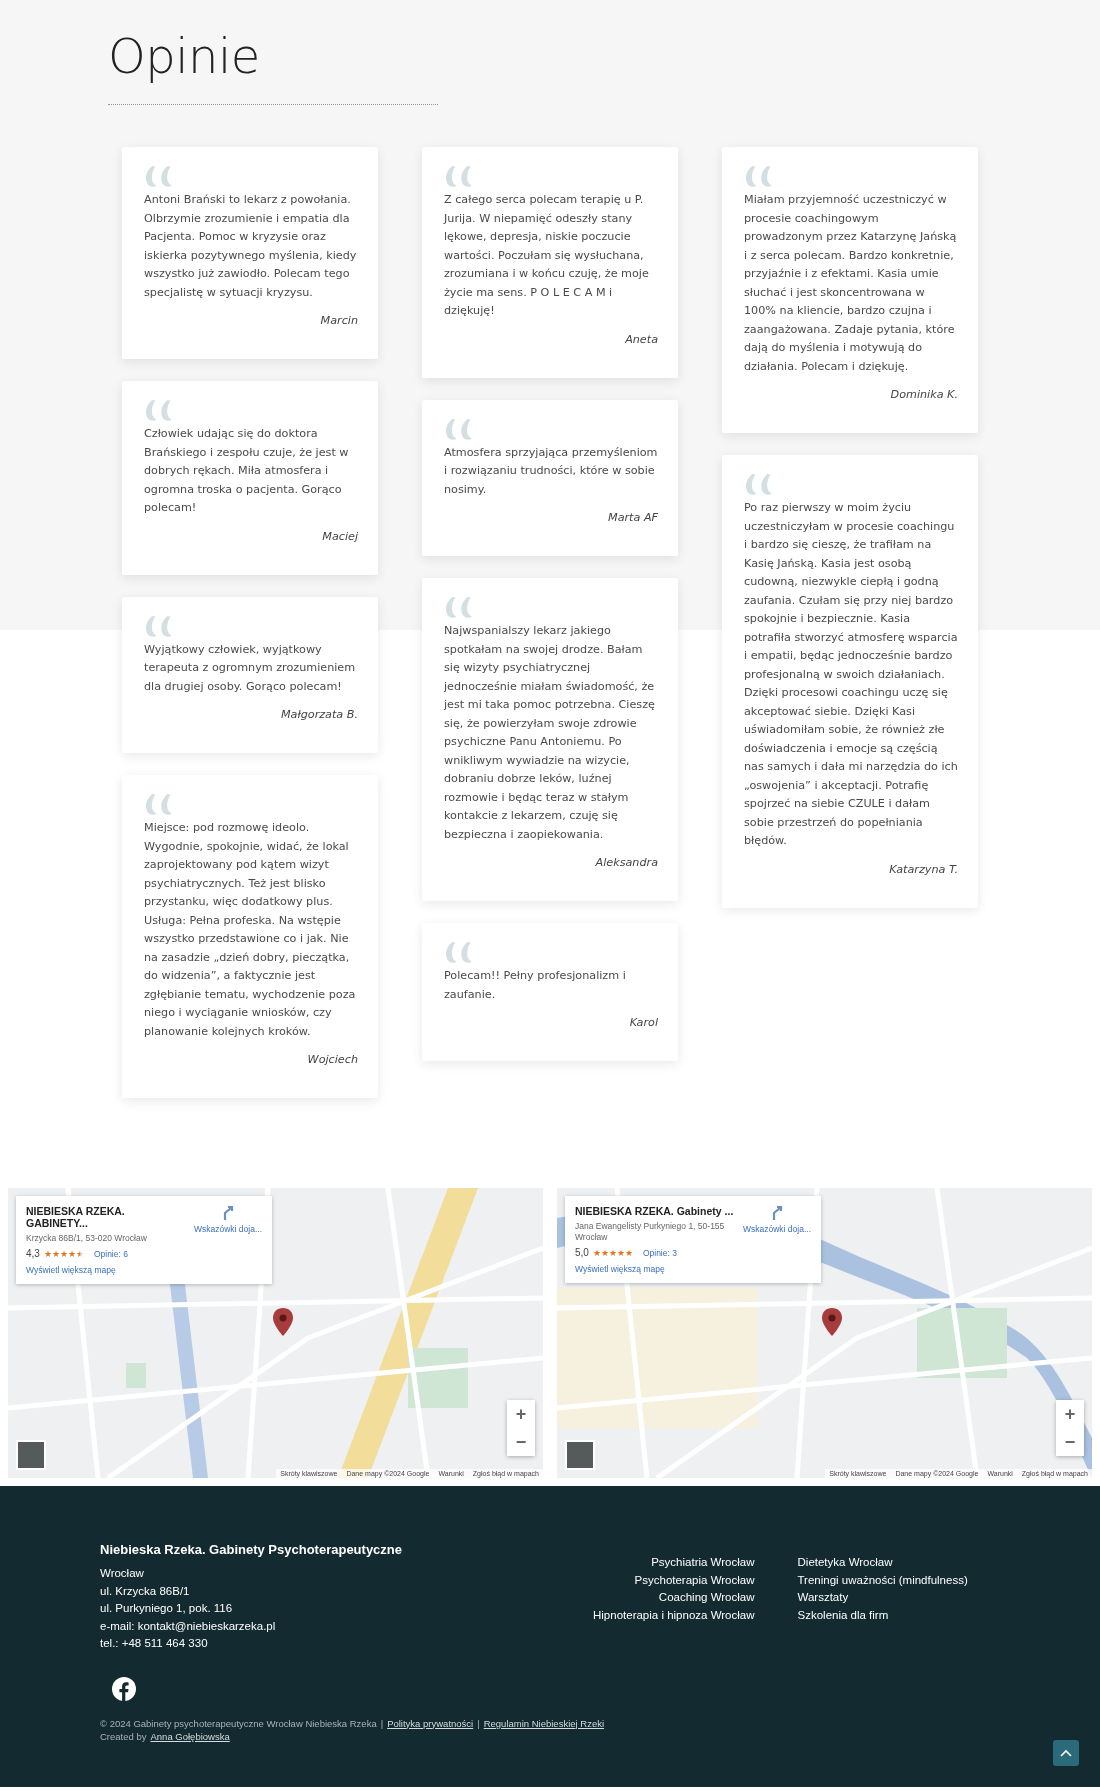 Image resolution: width=1100 pixels, height=1791 pixels. Describe the element at coordinates (154, 1643) in the screenshot. I see `contact-line: tel.: +48 511 464 330` at that location.